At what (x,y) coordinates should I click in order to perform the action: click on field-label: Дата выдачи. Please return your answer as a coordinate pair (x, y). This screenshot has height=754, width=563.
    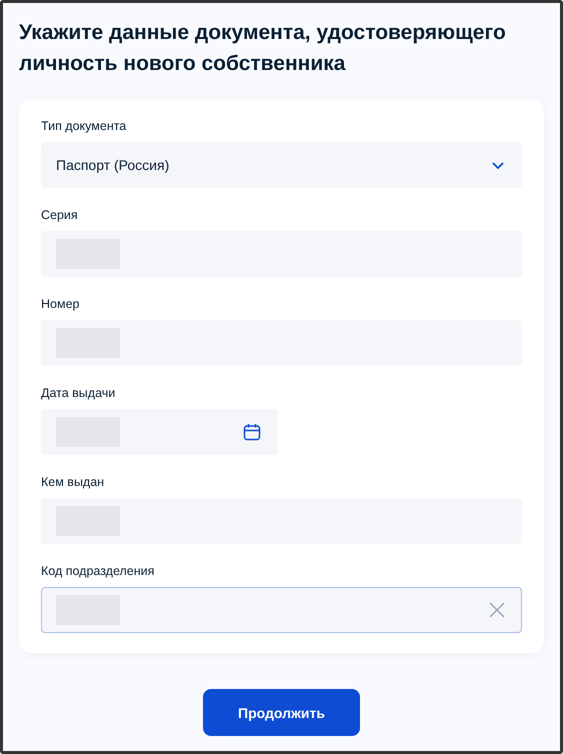
    Looking at the image, I should click on (78, 393).